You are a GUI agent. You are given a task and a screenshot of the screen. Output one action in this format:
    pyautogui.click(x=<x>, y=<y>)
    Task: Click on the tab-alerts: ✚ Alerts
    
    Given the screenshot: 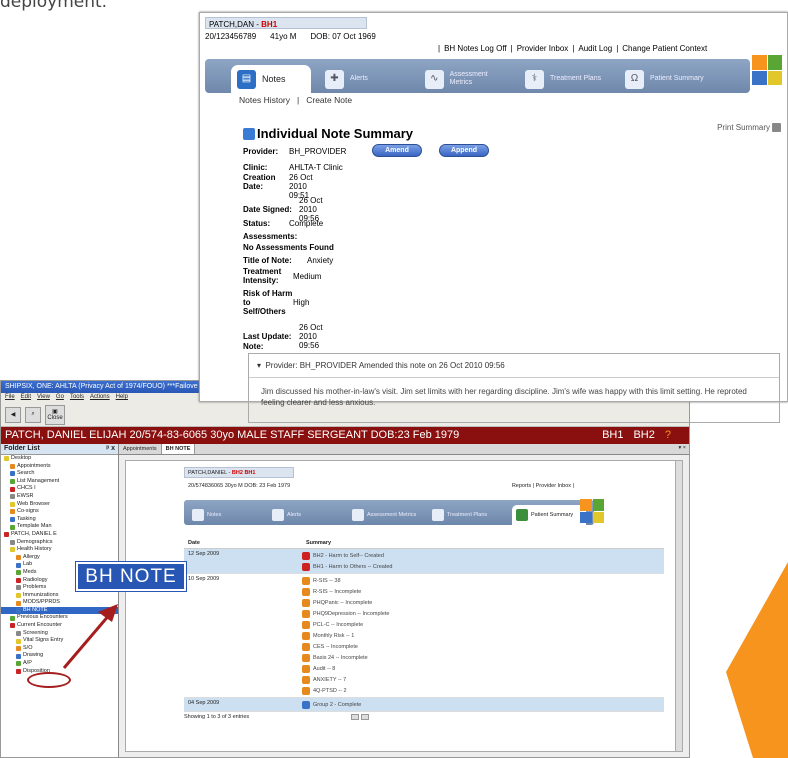 What is the action you would take?
    pyautogui.click(x=368, y=79)
    